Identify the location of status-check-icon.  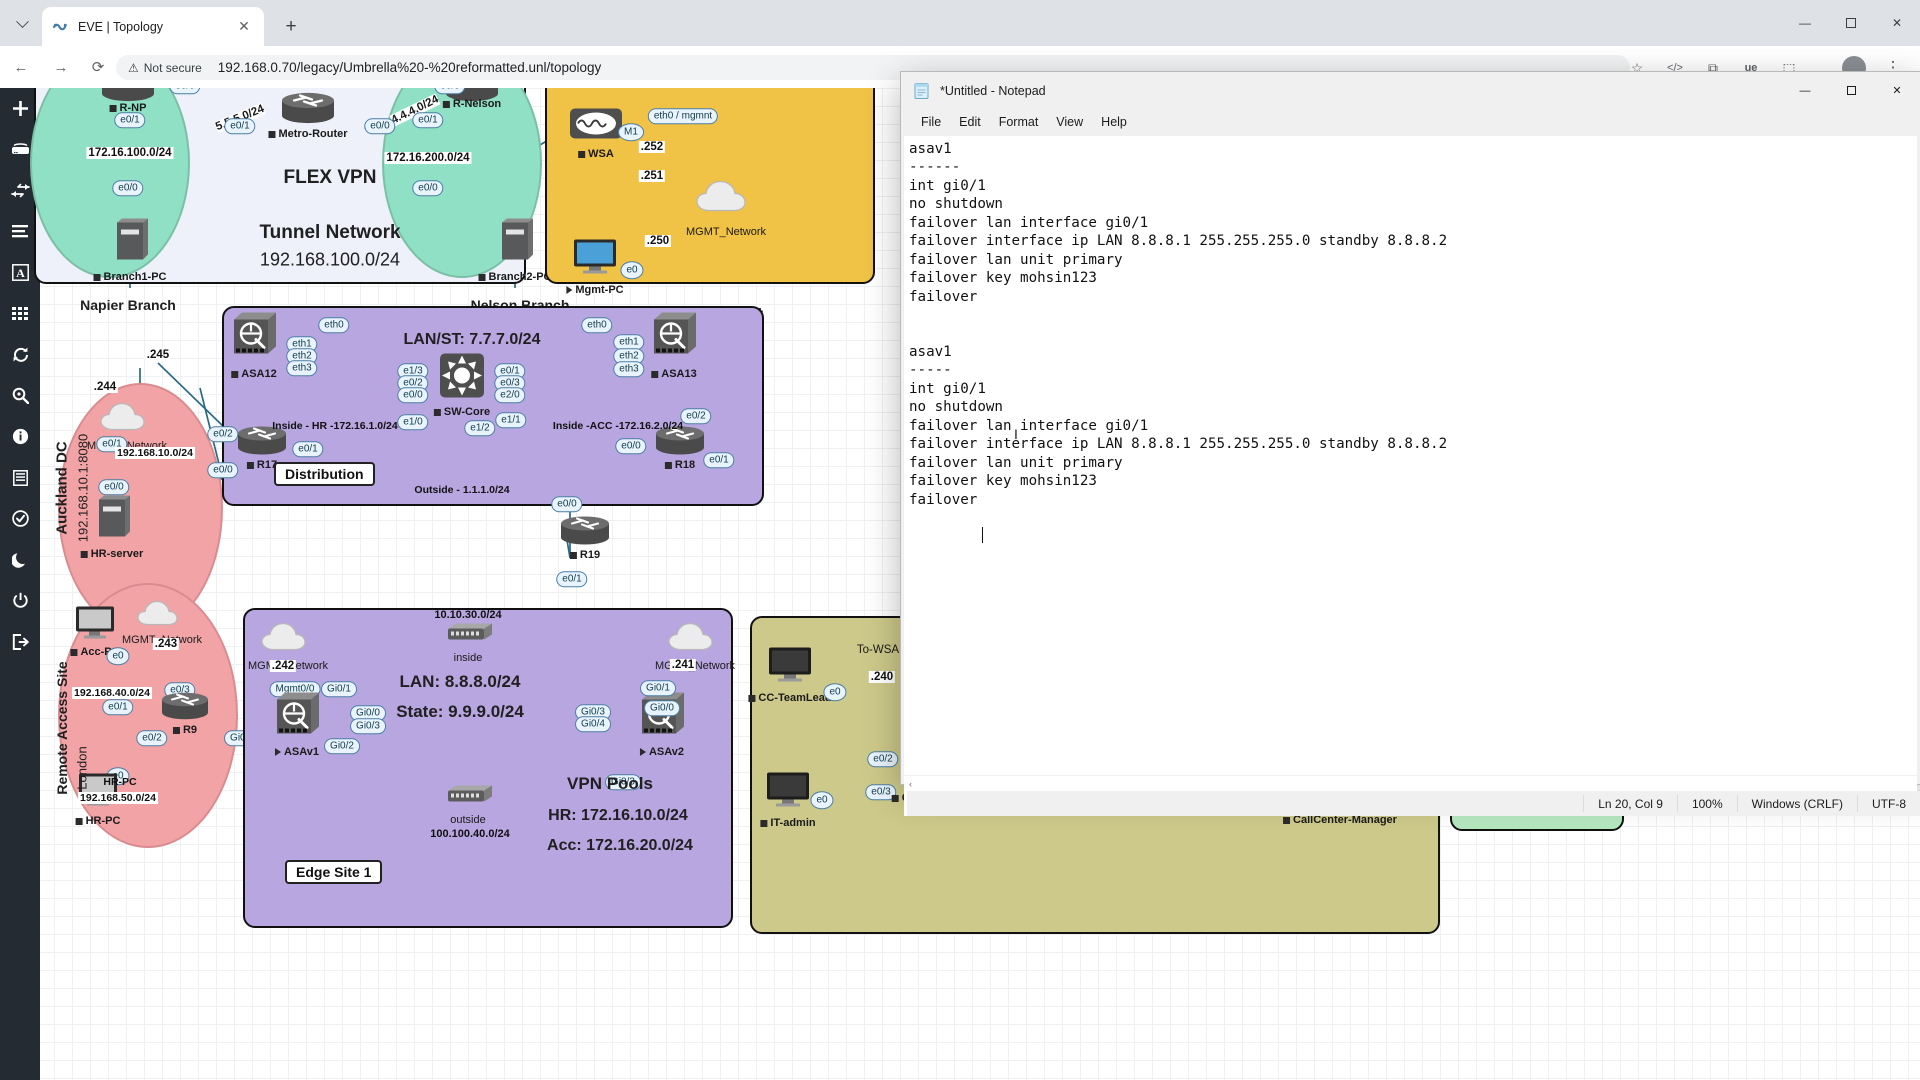
(20, 518).